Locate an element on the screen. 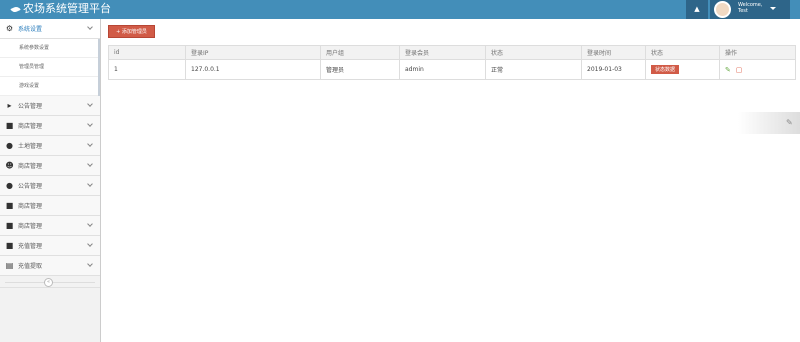 This screenshot has height=342, width=800. sidebar-item-label: 土地管理 is located at coordinates (30, 146).